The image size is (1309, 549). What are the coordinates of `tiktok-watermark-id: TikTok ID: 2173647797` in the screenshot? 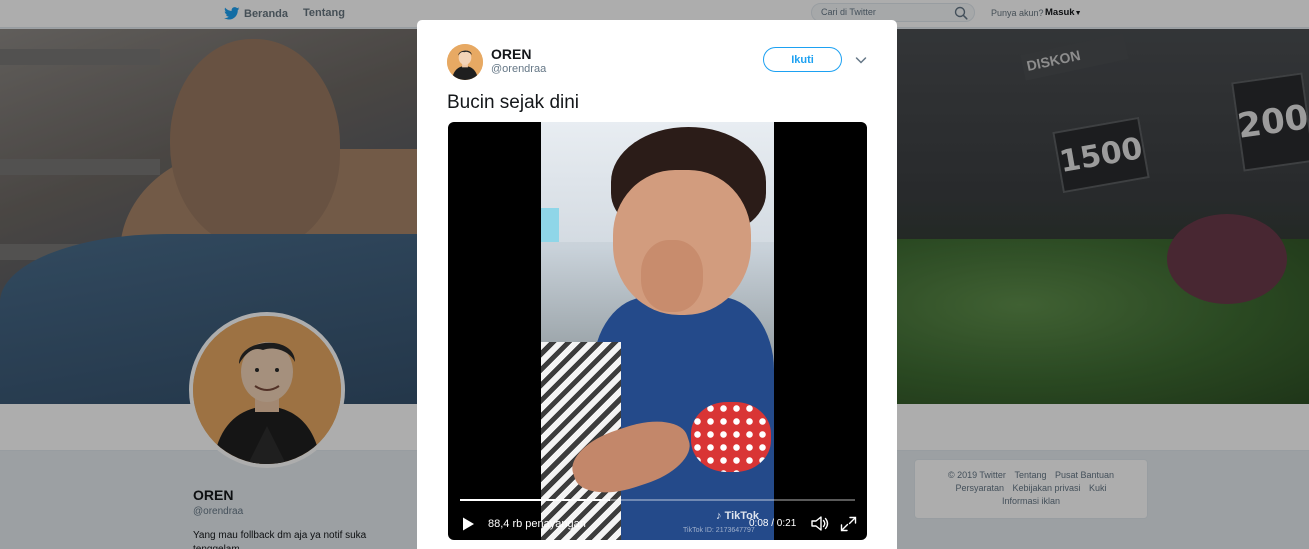 It's located at (719, 530).